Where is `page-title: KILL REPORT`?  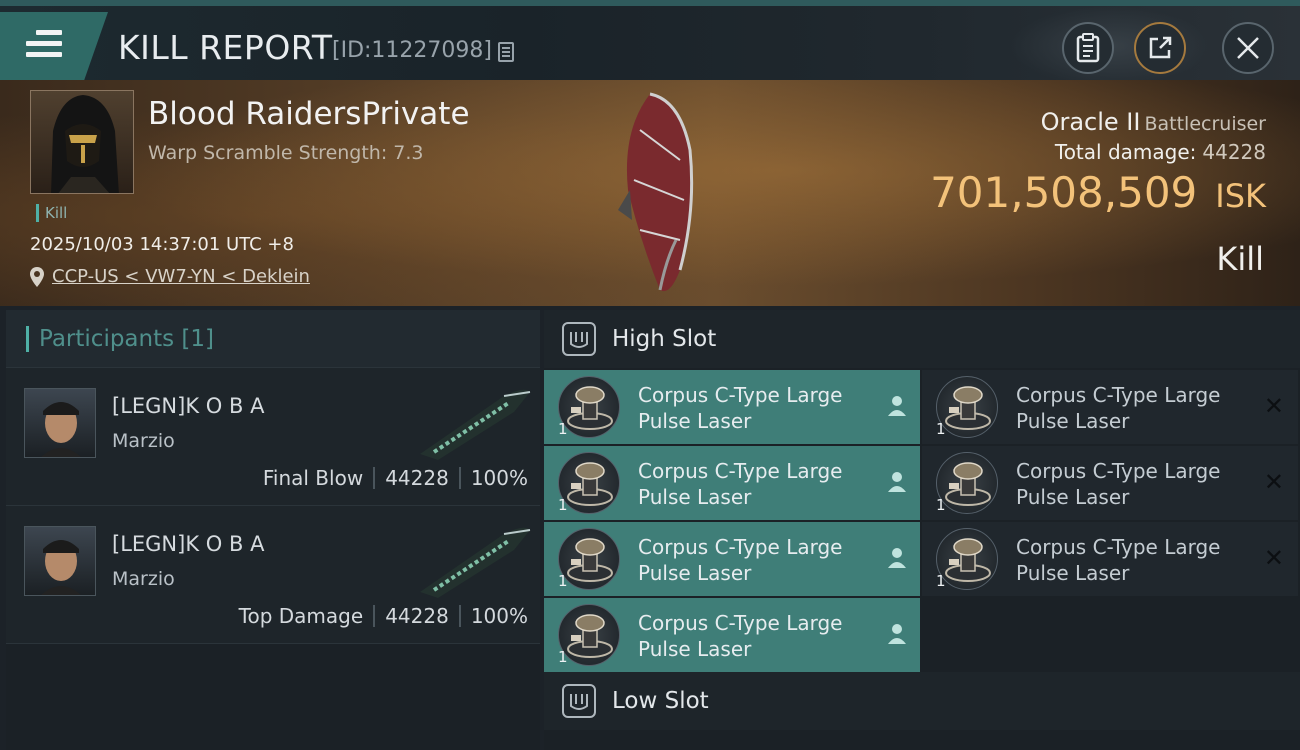
page-title: KILL REPORT is located at coordinates (225, 47).